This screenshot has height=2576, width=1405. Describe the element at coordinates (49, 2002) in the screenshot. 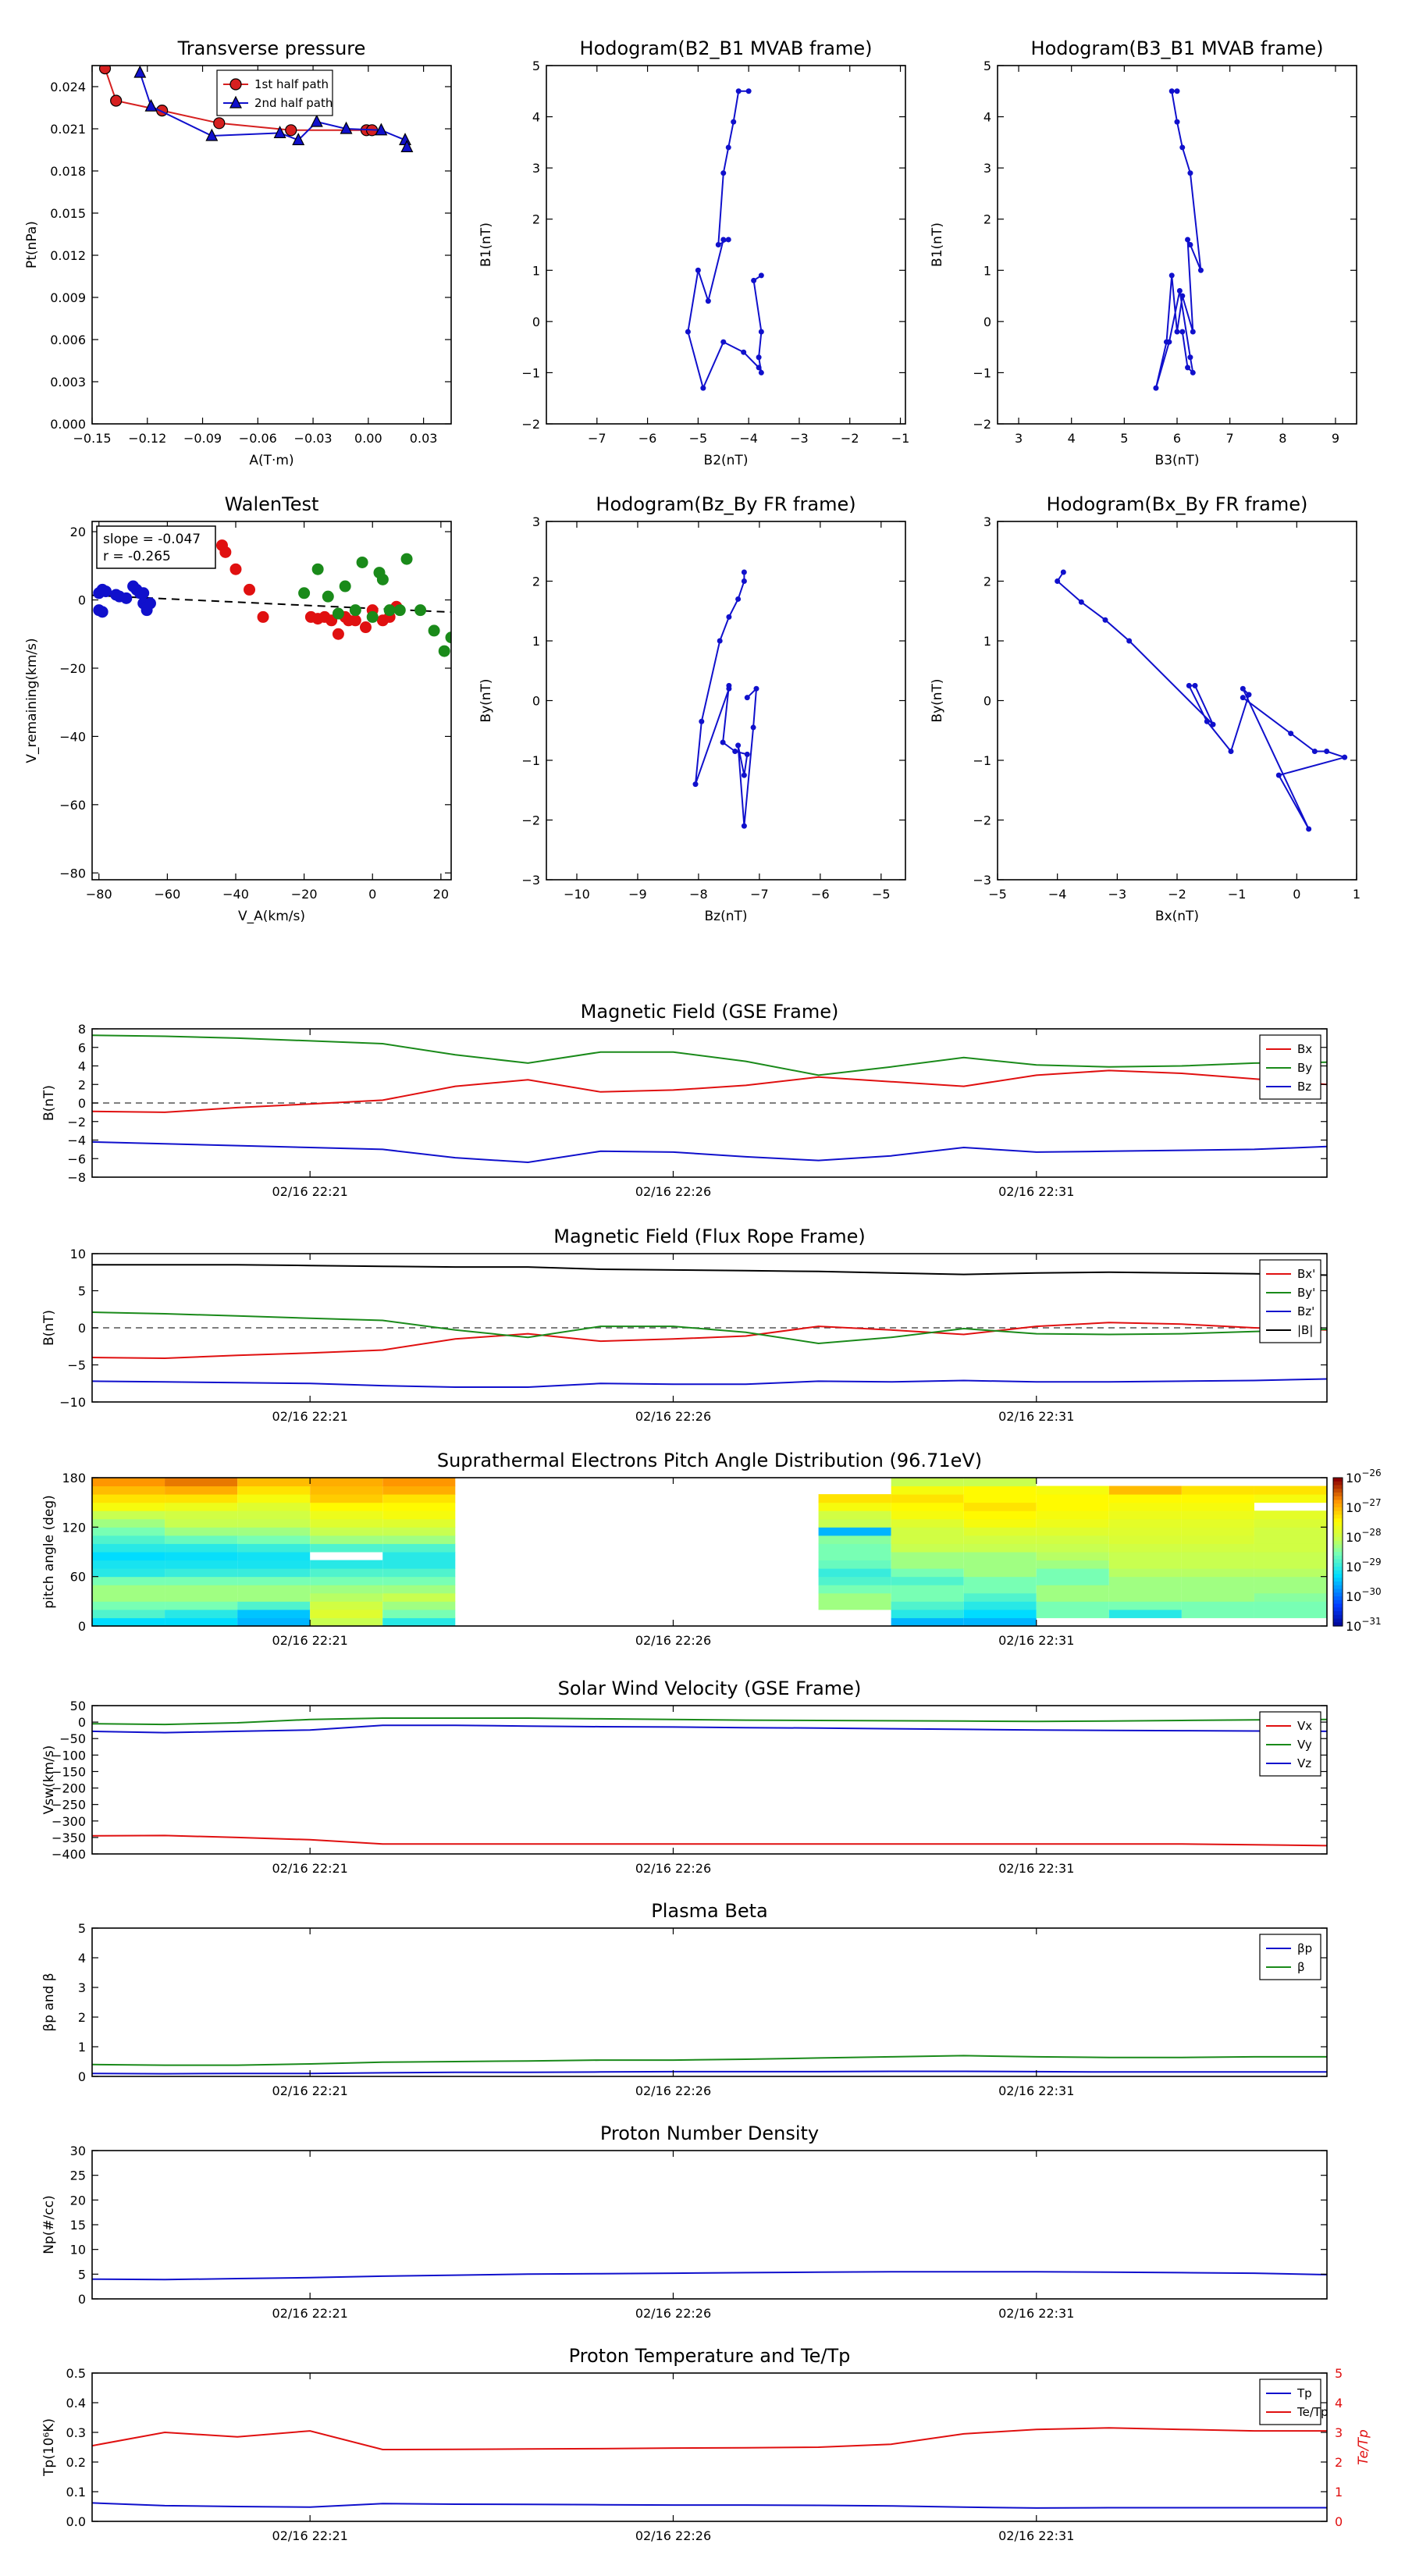

I see `y-axis-label: βp and β` at that location.